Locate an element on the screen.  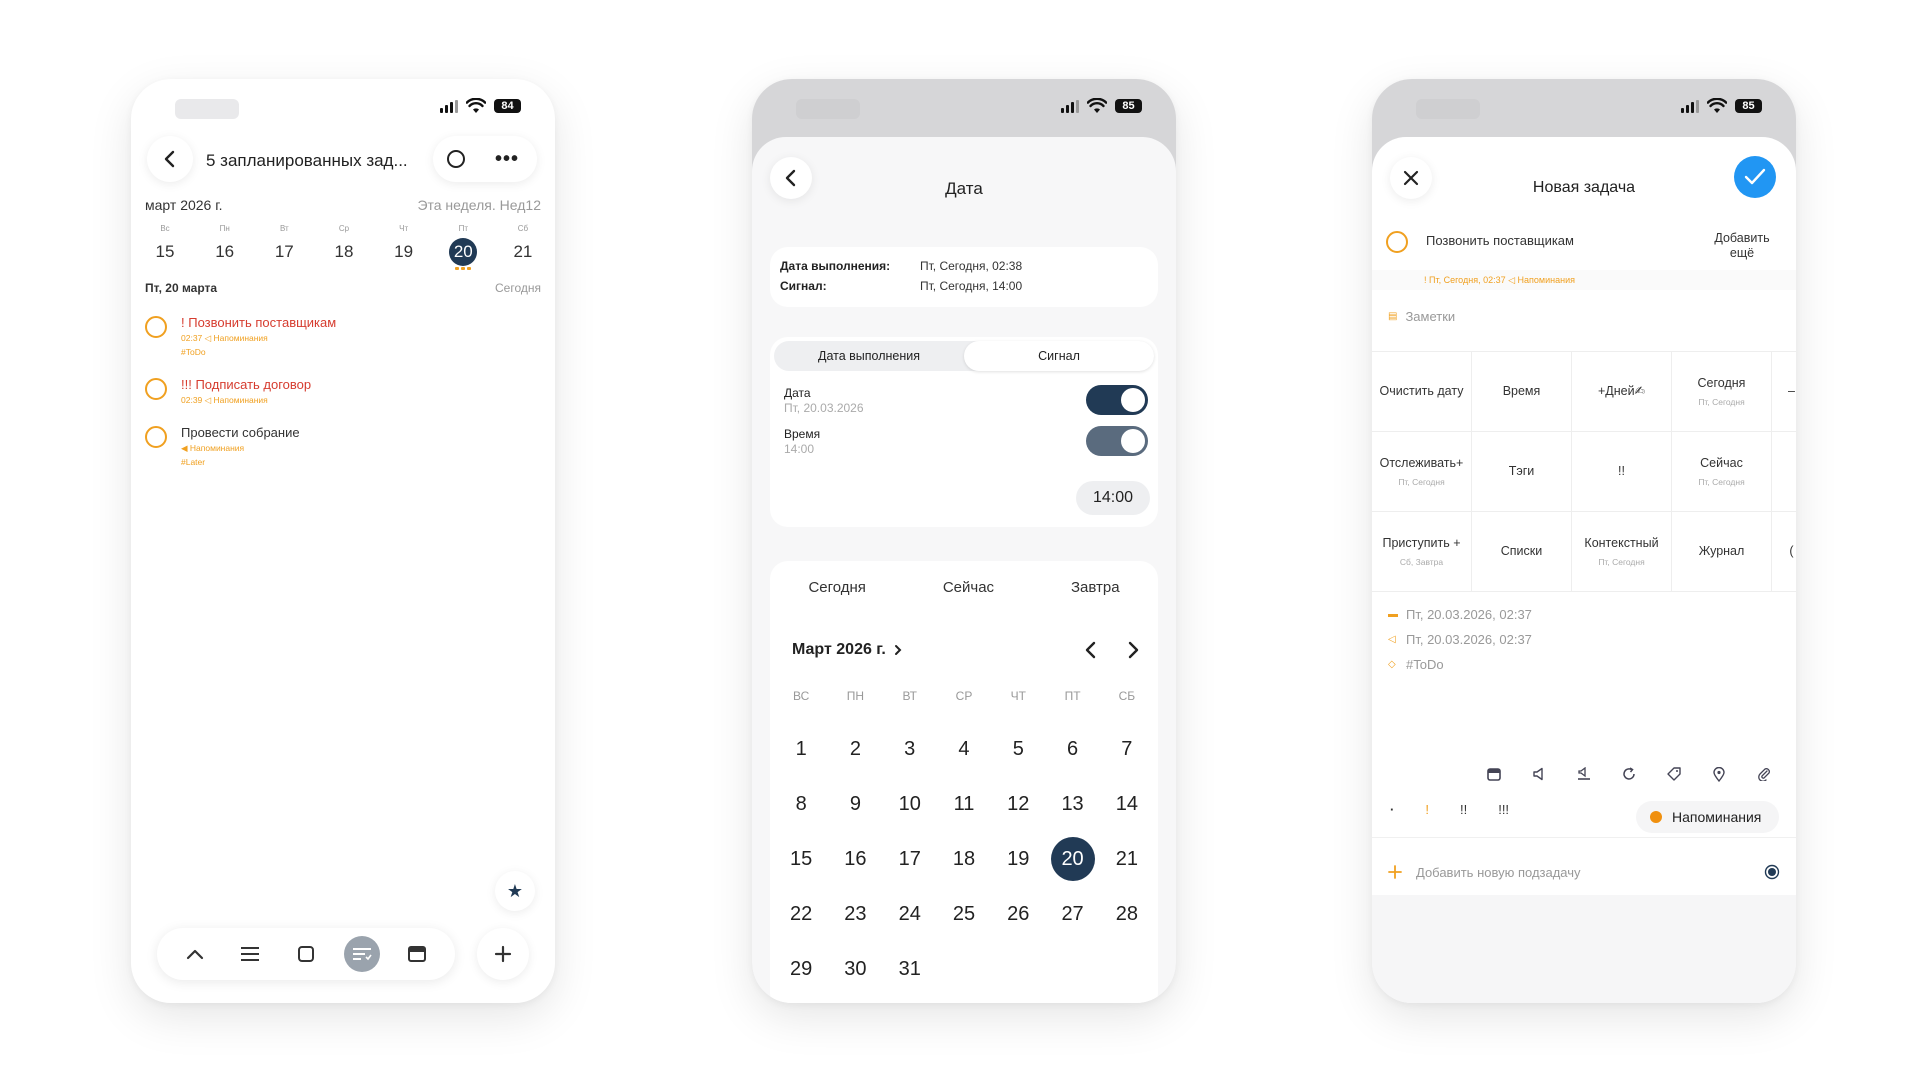
month-label: март 2026 г. is located at coordinates (184, 205).